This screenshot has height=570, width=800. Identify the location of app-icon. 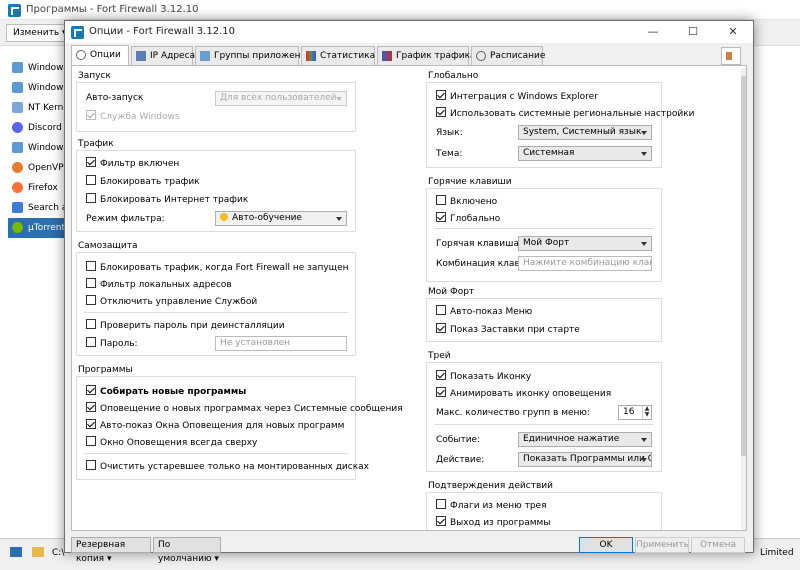
(17, 207).